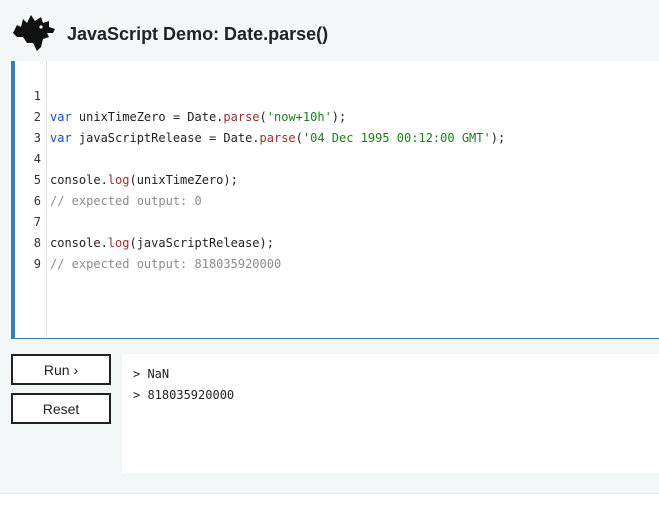 This screenshot has width=659, height=507. I want to click on code-line: 8 // expected output: 818035920000, so click(335, 241).